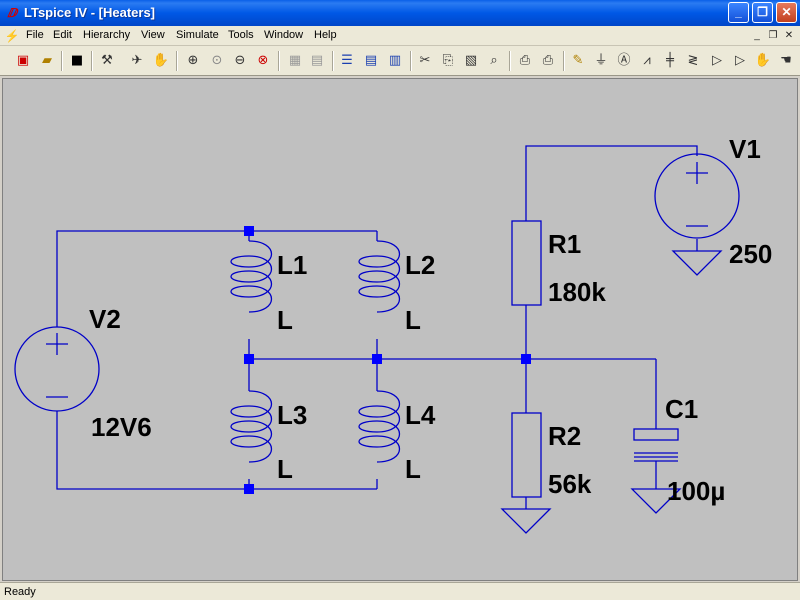 The height and width of the screenshot is (600, 800). I want to click on resistor-icon: ⩘, so click(647, 61).